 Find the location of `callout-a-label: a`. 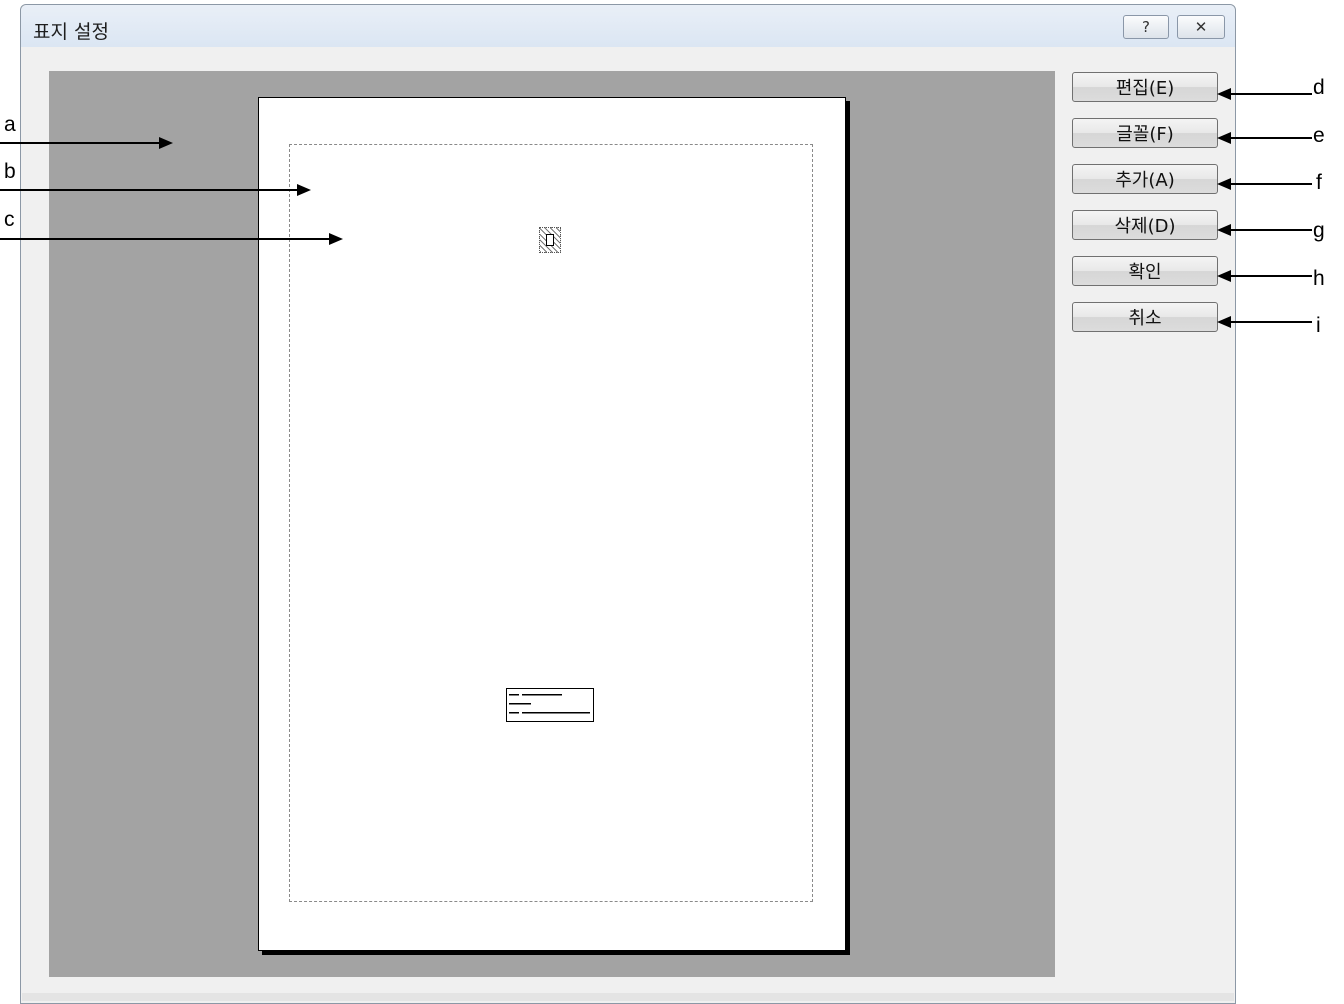

callout-a-label: a is located at coordinates (10, 124).